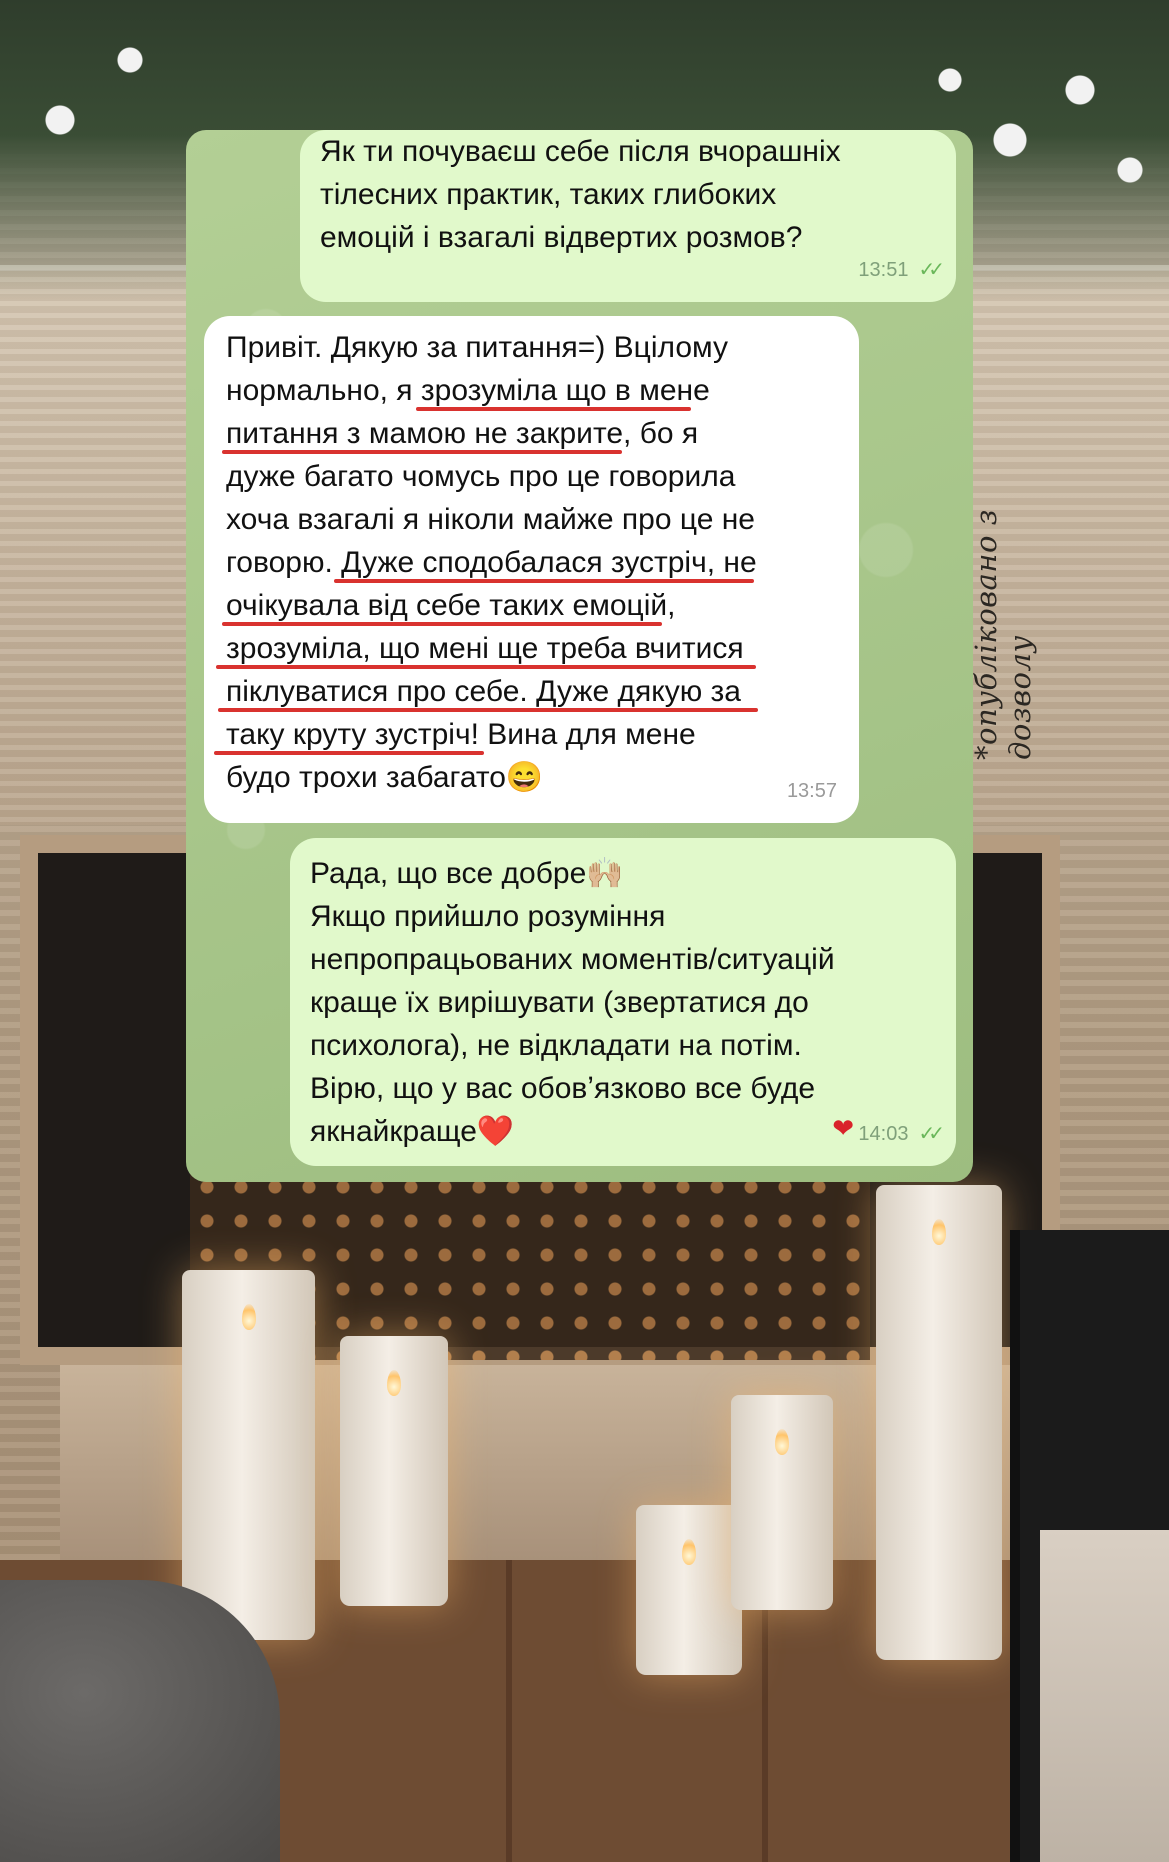  What do you see at coordinates (467, 873) in the screenshot?
I see `message-line: Рада, що все добре🙌🏼` at bounding box center [467, 873].